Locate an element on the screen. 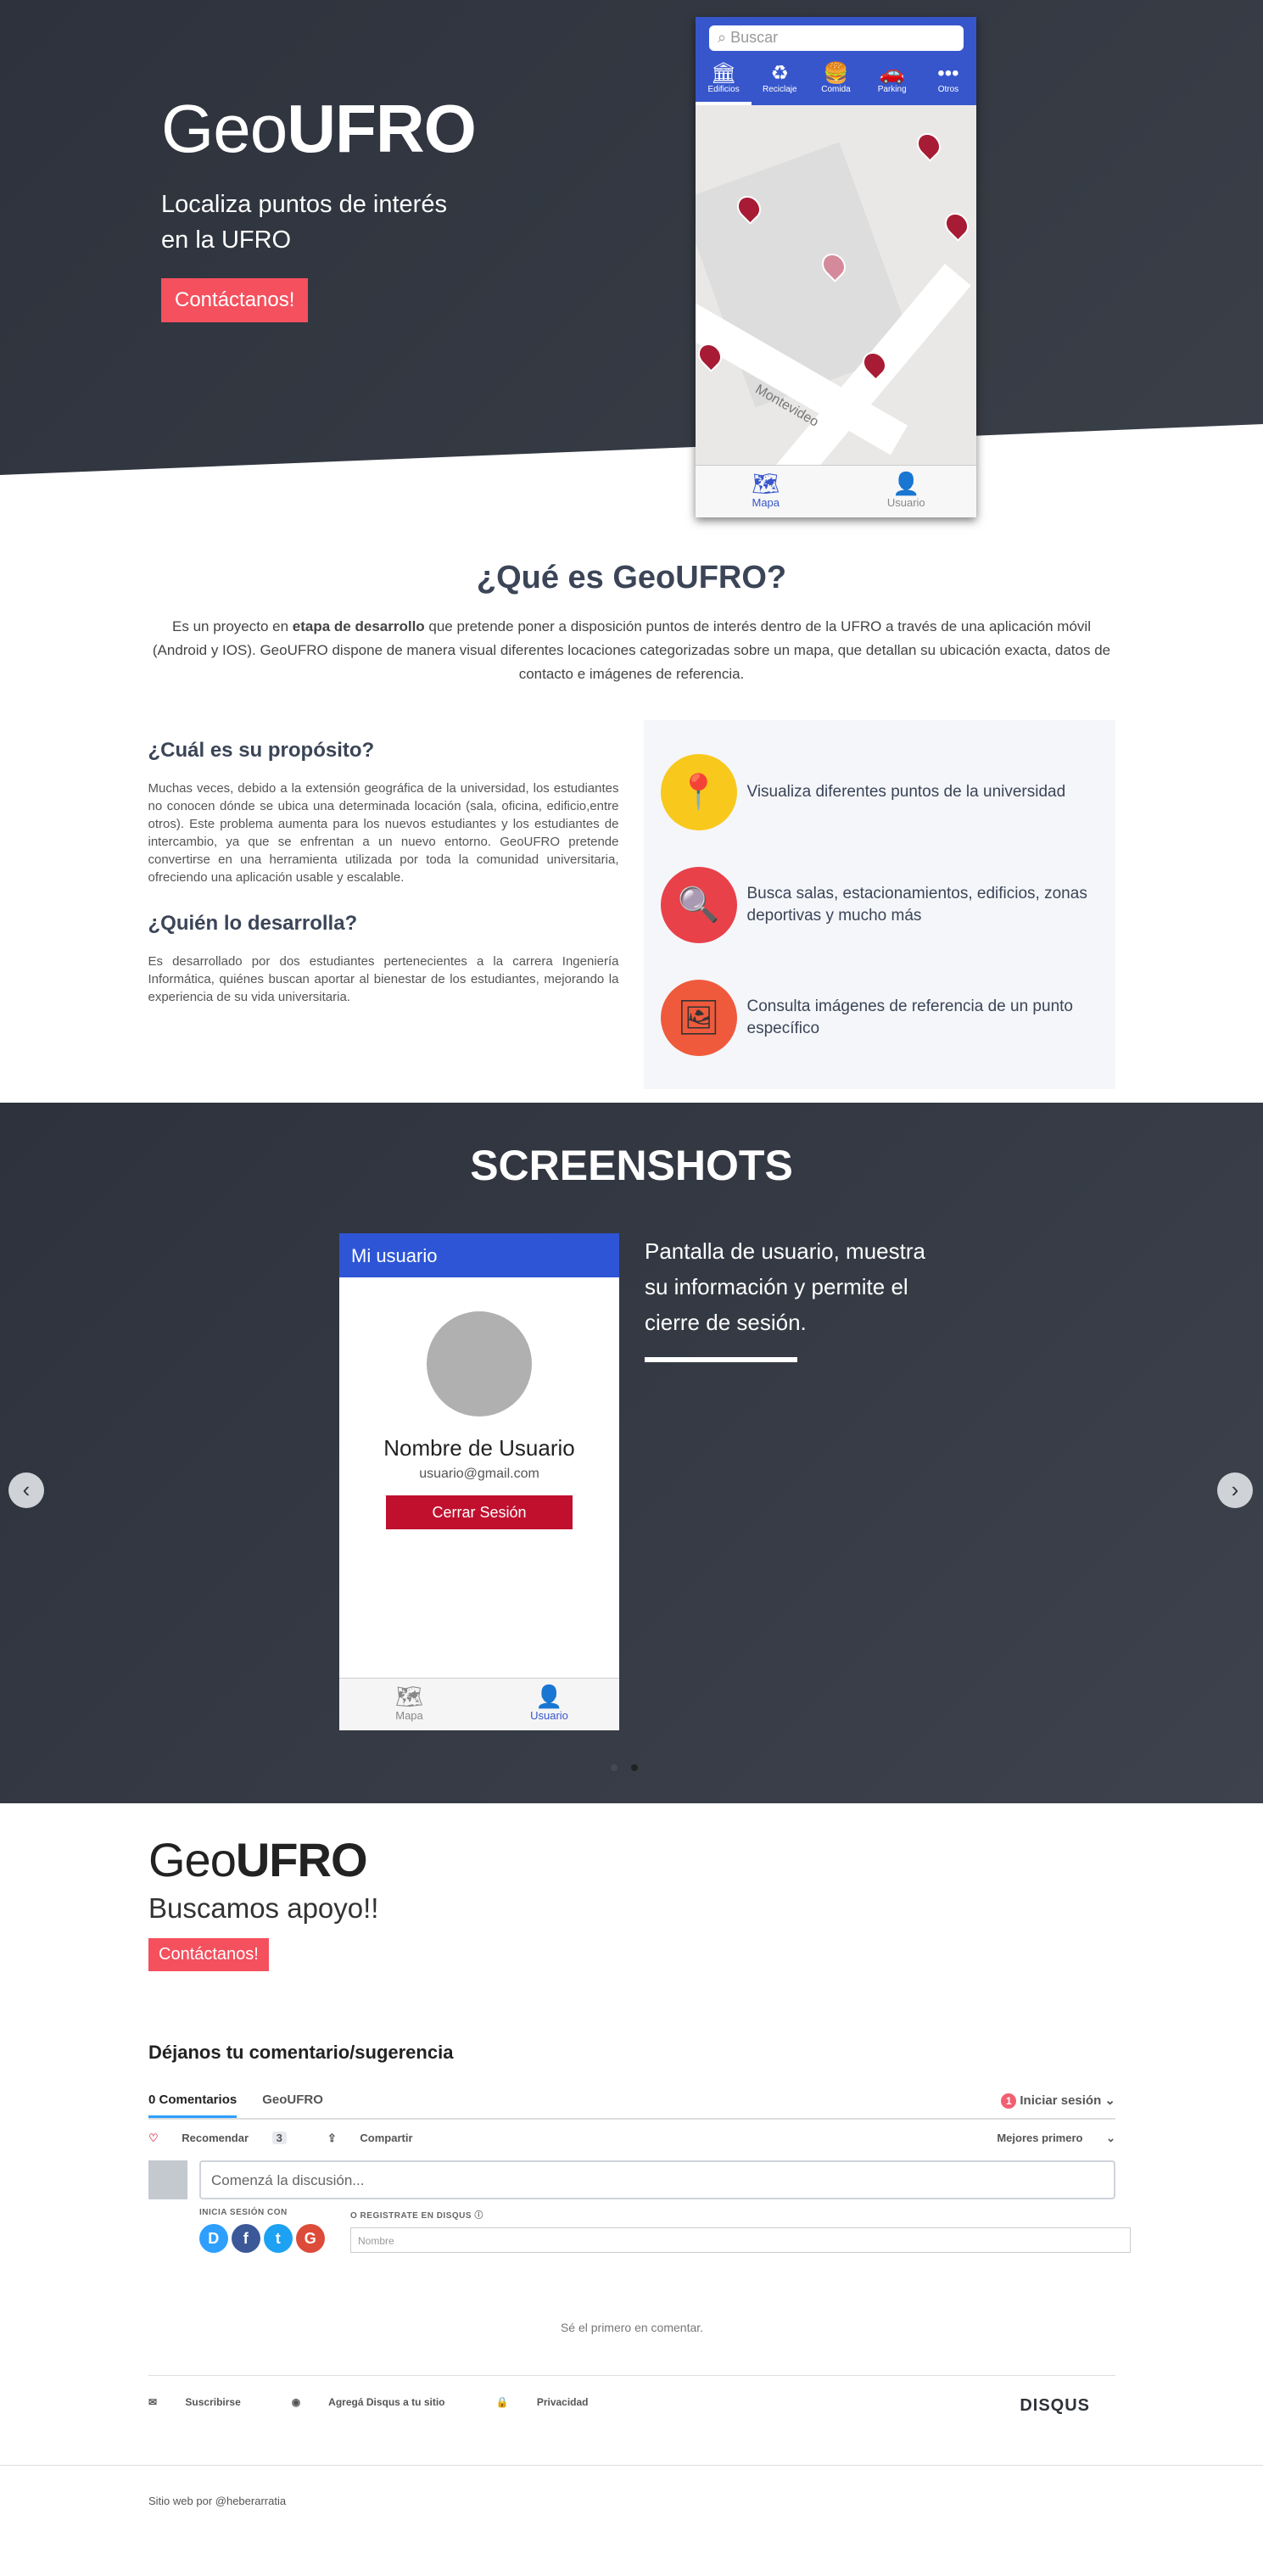  screenshots-title: SCREENSHOTS is located at coordinates (631, 1165).